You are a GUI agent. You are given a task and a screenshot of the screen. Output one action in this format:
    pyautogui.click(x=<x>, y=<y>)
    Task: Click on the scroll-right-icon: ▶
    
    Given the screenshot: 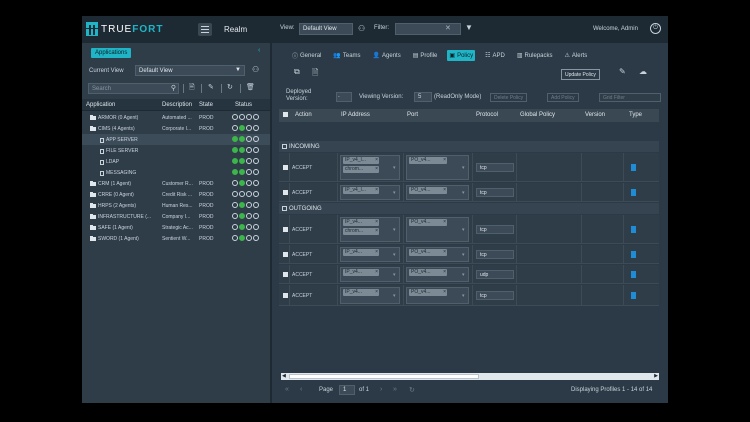 What is the action you would take?
    pyautogui.click(x=656, y=376)
    